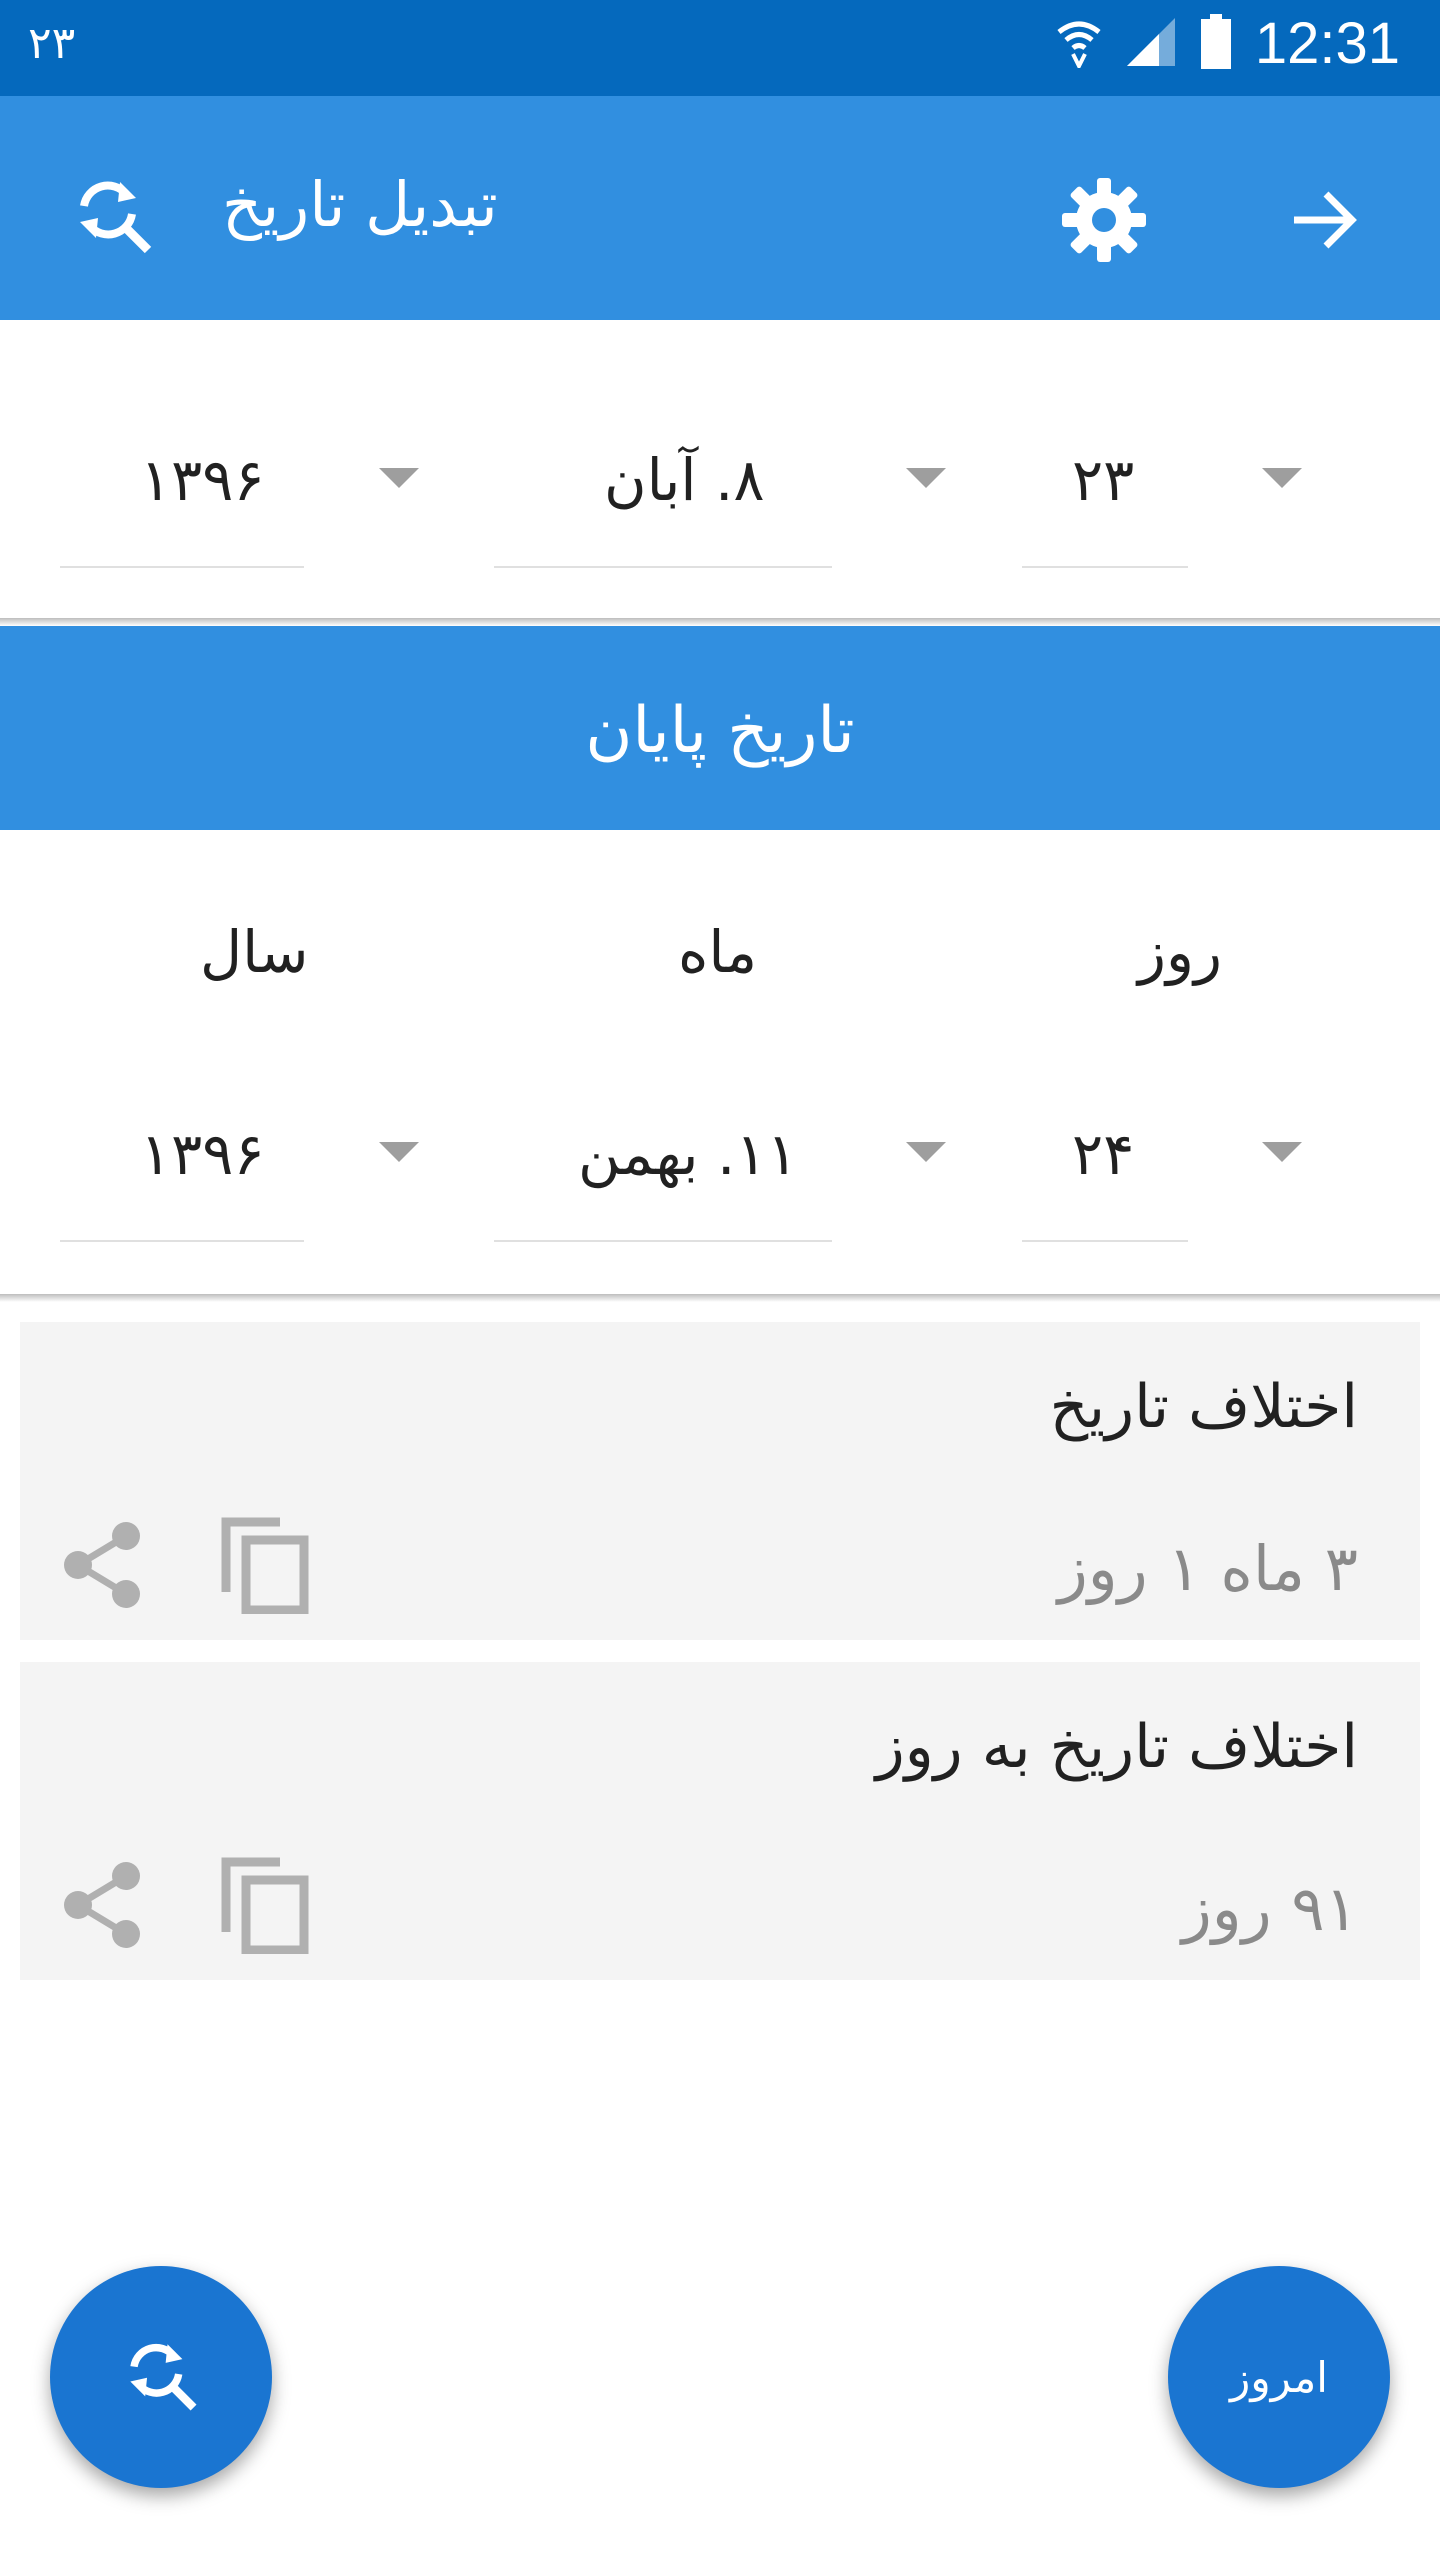 The width and height of the screenshot is (1440, 2560). What do you see at coordinates (1104, 220) in the screenshot?
I see `gear-icon` at bounding box center [1104, 220].